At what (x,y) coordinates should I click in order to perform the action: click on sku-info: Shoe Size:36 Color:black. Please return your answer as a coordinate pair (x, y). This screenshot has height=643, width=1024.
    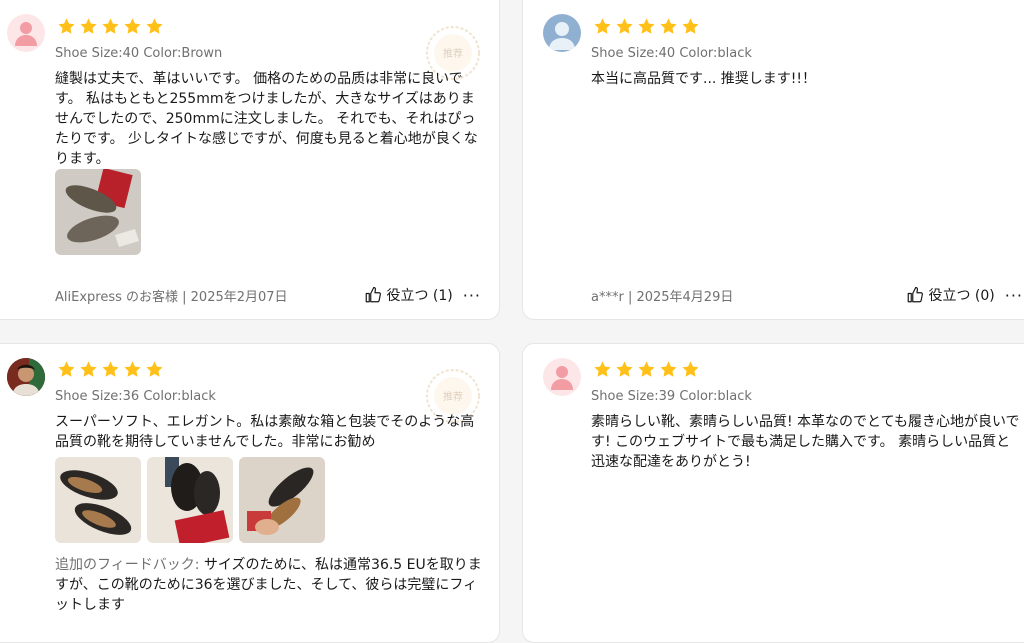
    Looking at the image, I should click on (135, 396).